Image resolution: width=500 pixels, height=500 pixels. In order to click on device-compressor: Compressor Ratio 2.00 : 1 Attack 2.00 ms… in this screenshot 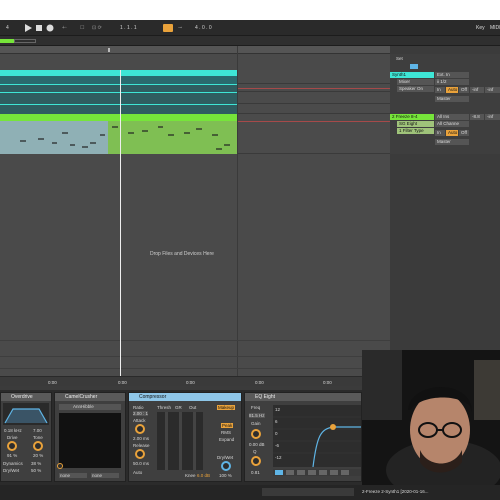, I will do `click(185, 437)`.